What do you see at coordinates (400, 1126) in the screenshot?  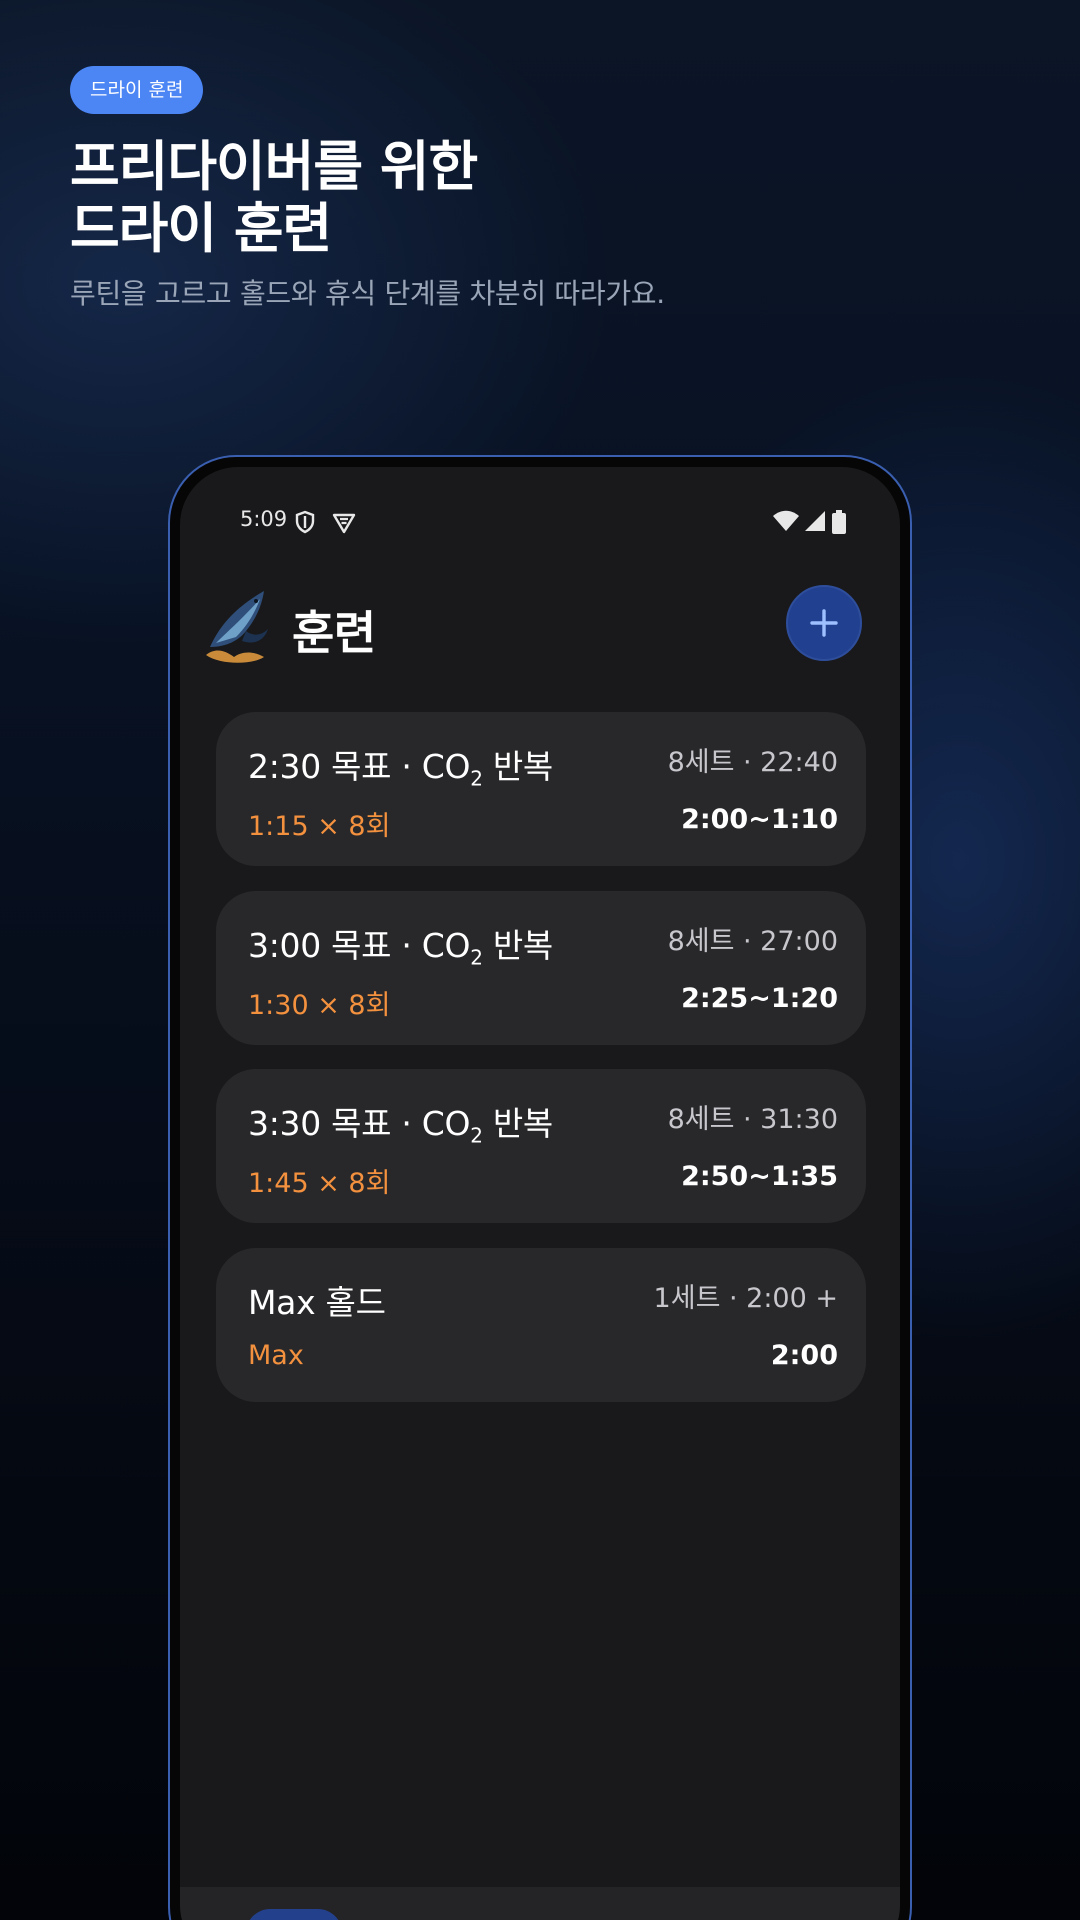 I see `routine-title: 3:30 목표 · CO2 반복` at bounding box center [400, 1126].